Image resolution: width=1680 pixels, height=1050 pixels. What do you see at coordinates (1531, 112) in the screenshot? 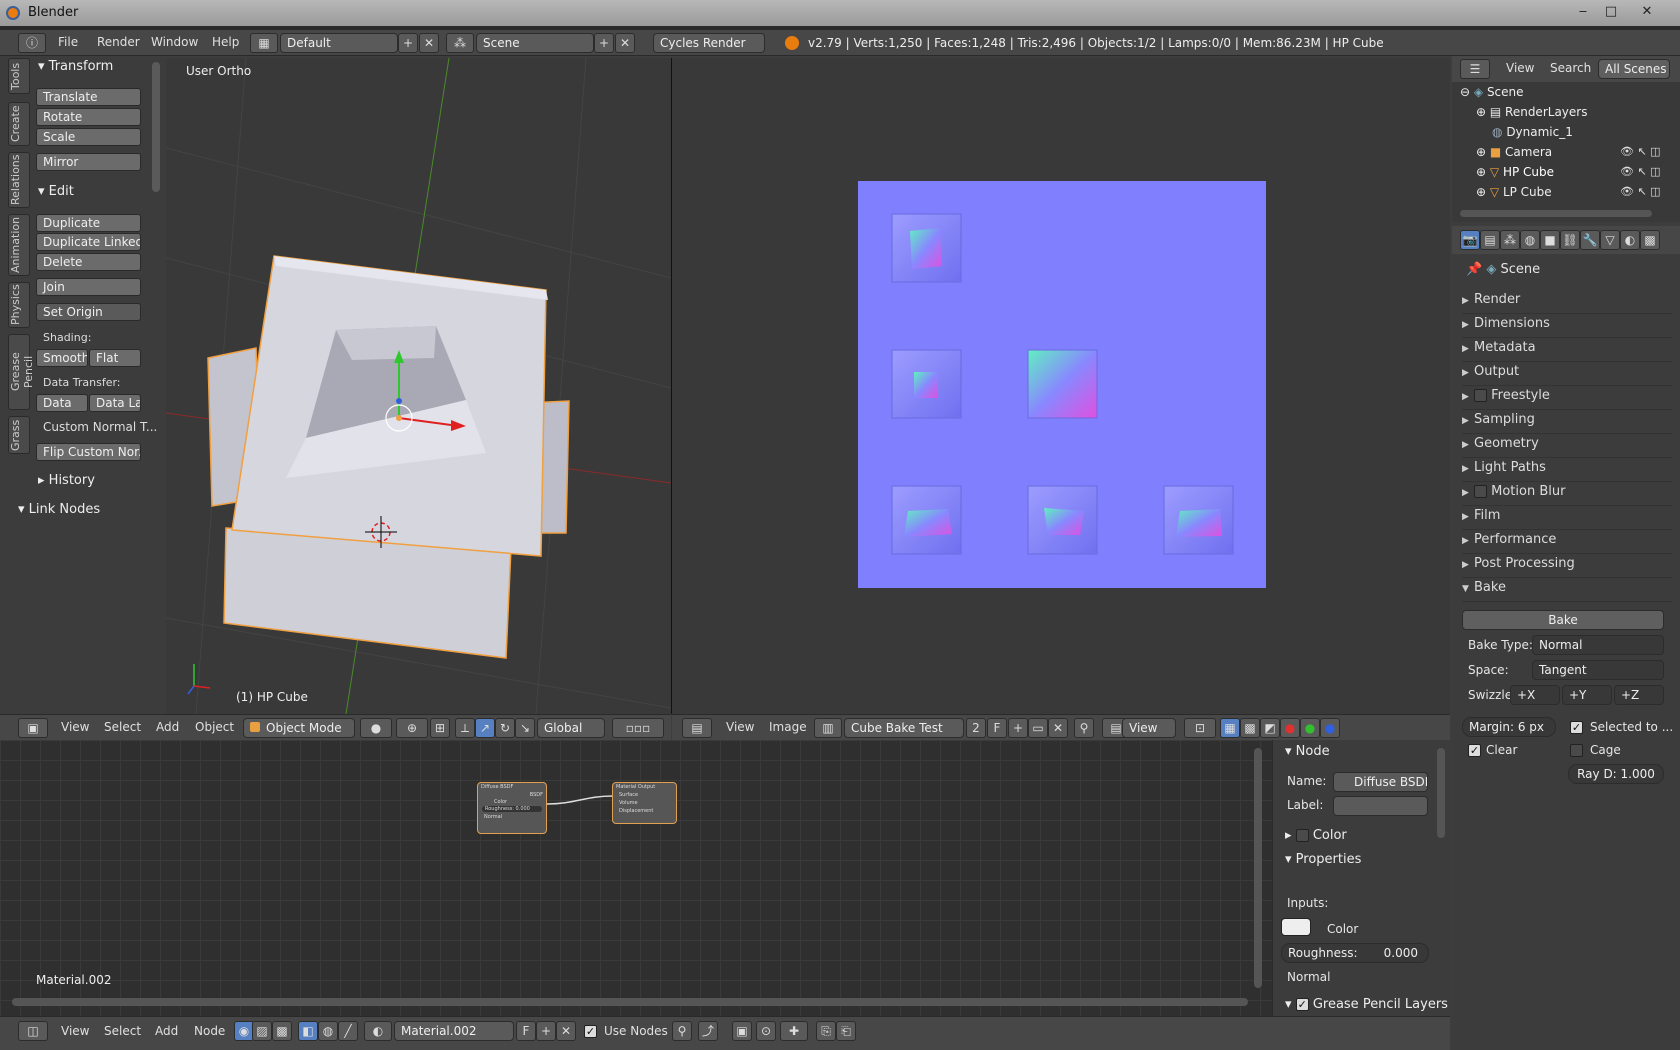
I see `outliner-item-renderlayers: ⊕ ▤ RenderLayers` at bounding box center [1531, 112].